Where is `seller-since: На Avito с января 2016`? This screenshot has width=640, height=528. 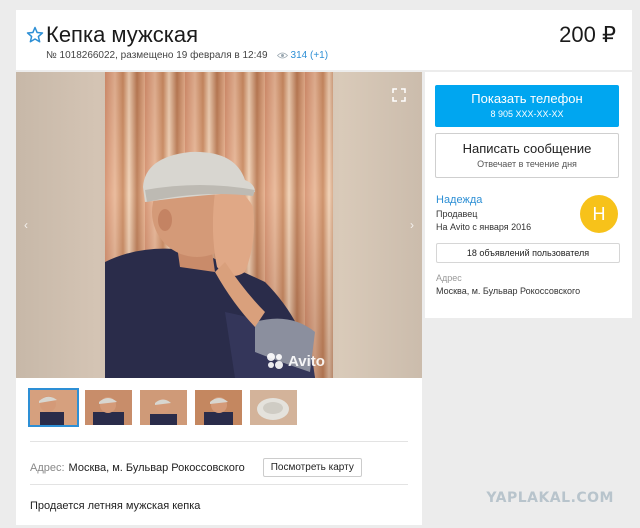
seller-since: На Avito с января 2016 is located at coordinates (484, 227).